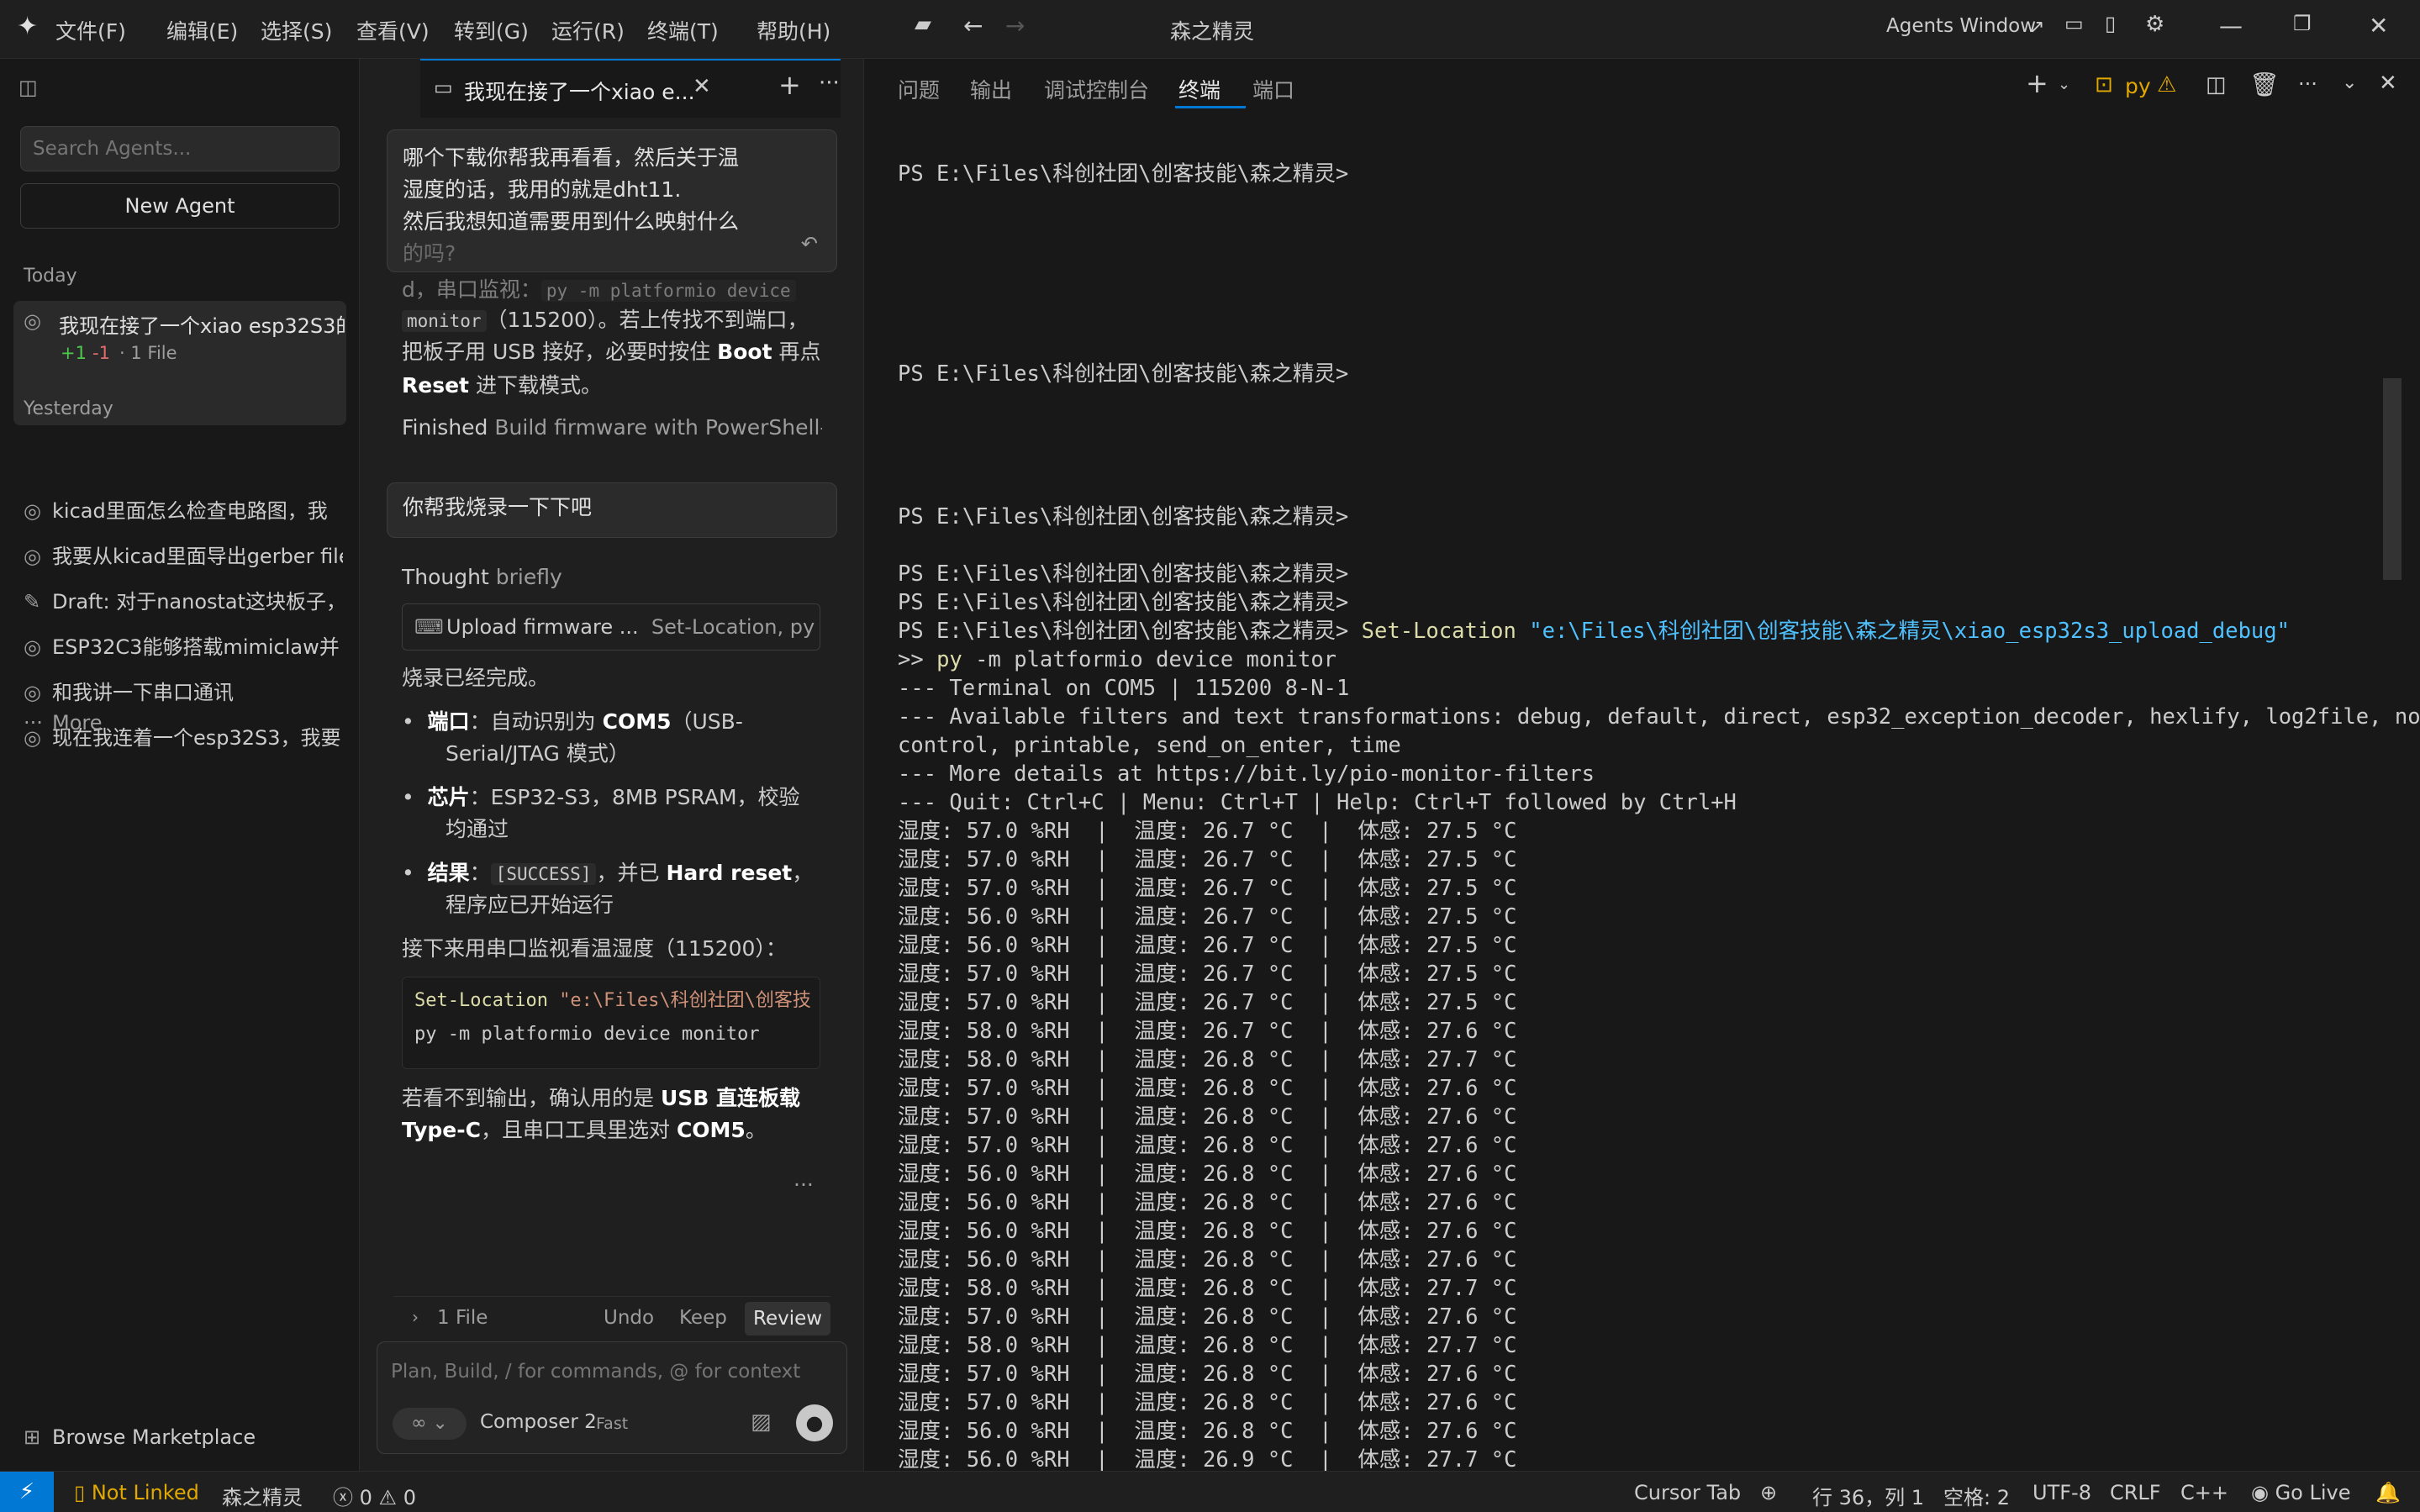  I want to click on panel-tab: 输出, so click(991, 89).